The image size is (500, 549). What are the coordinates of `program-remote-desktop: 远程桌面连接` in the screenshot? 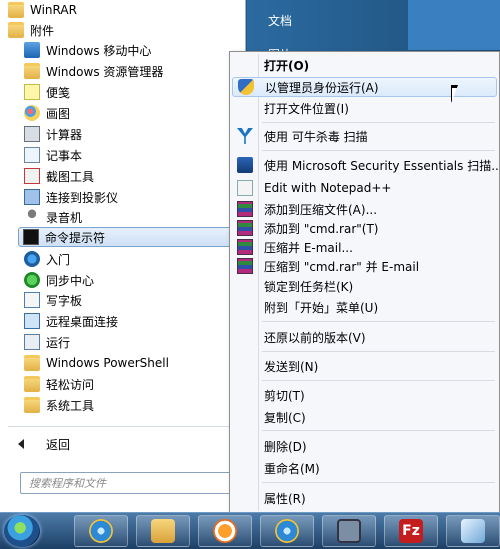 It's located at (71, 321).